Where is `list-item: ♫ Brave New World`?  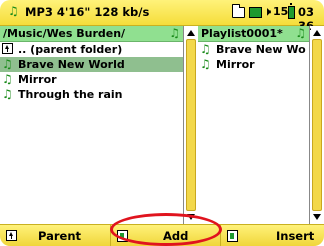 list-item: ♫ Brave New World is located at coordinates (91, 64).